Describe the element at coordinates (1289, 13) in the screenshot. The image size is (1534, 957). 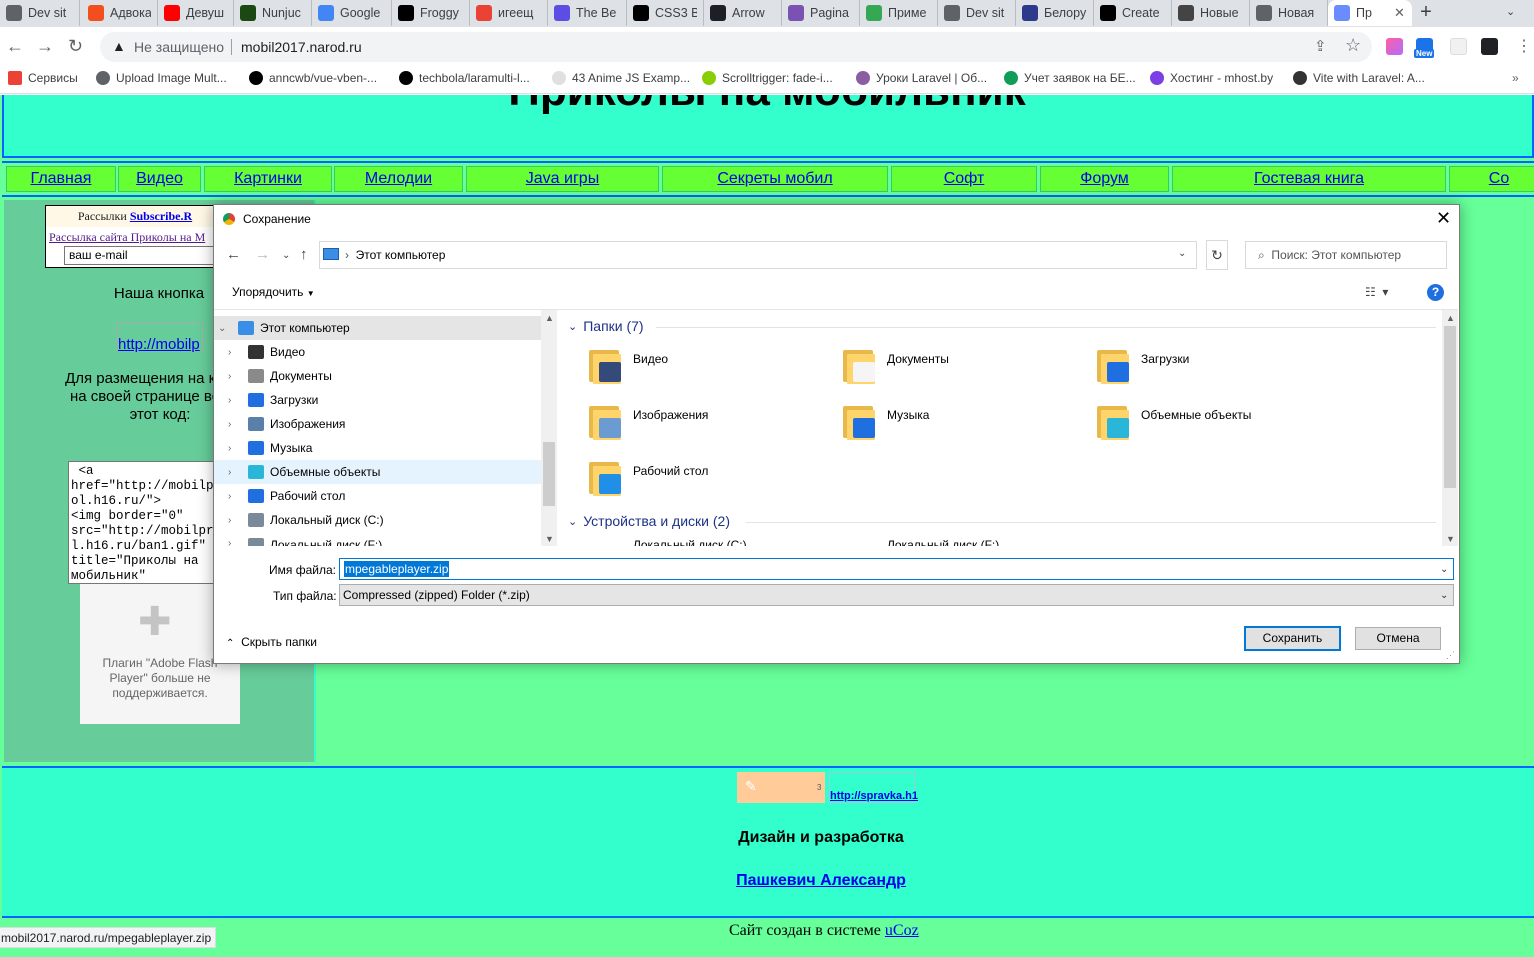
I see `tab: Новая` at that location.